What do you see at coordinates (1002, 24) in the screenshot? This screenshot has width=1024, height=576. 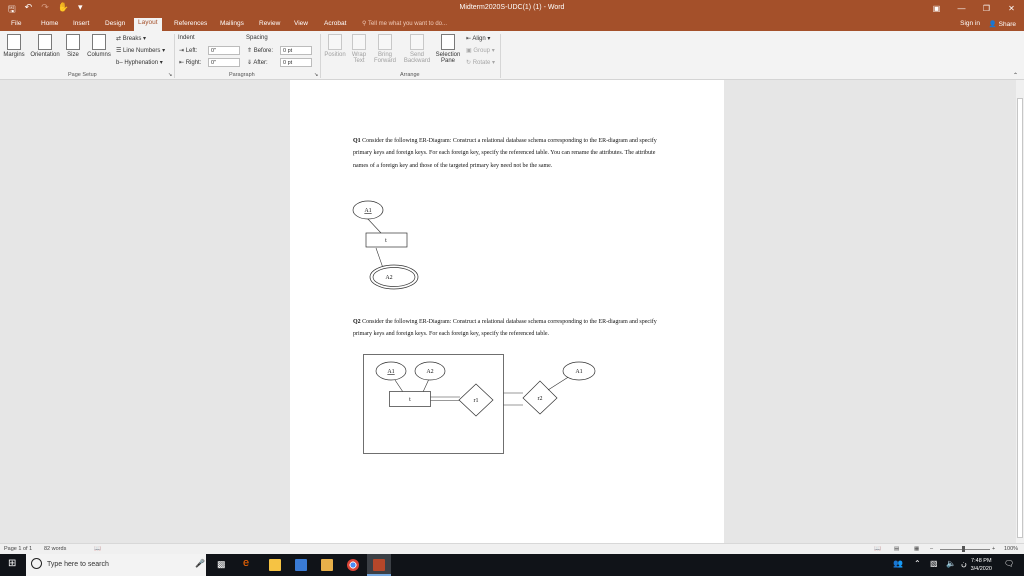 I see `share-button: 👤 Share` at bounding box center [1002, 24].